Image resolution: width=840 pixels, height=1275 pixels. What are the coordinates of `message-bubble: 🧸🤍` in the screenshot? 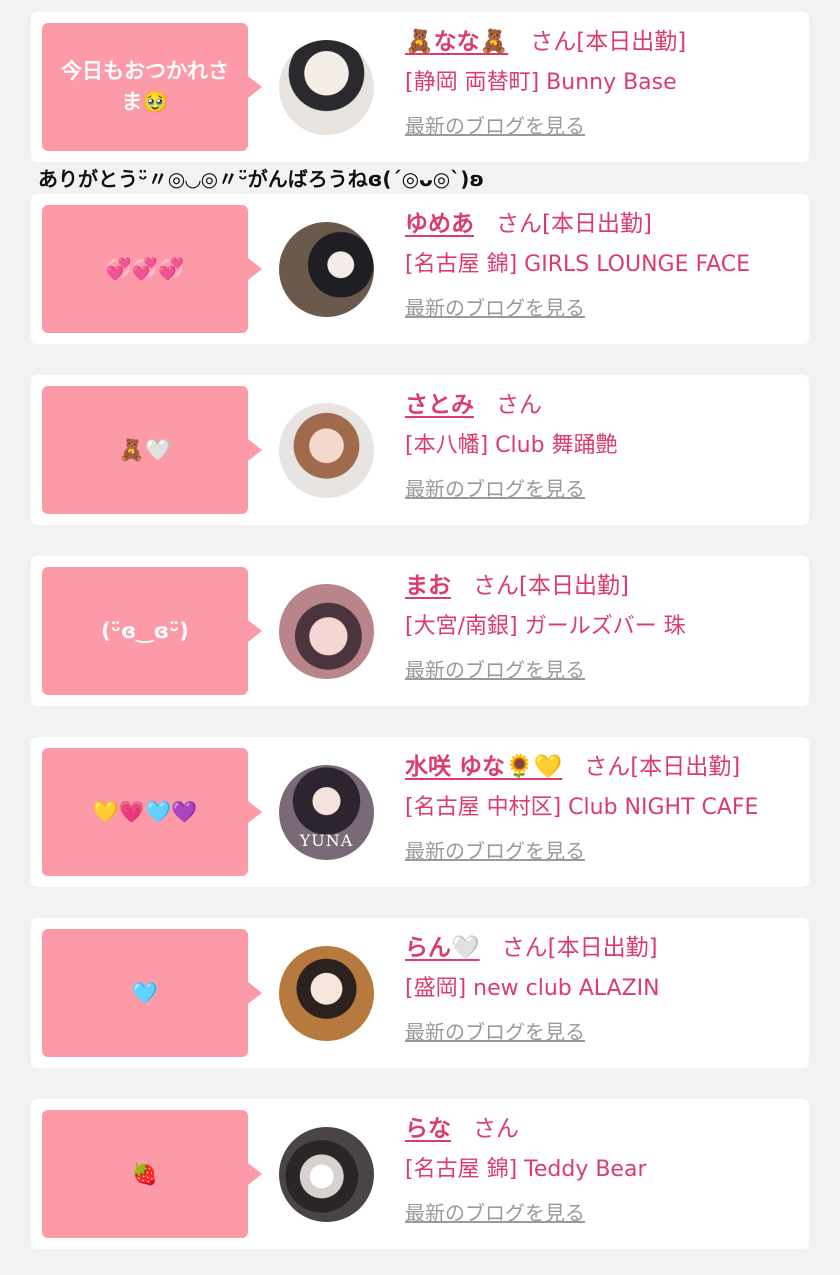 It's located at (152, 450).